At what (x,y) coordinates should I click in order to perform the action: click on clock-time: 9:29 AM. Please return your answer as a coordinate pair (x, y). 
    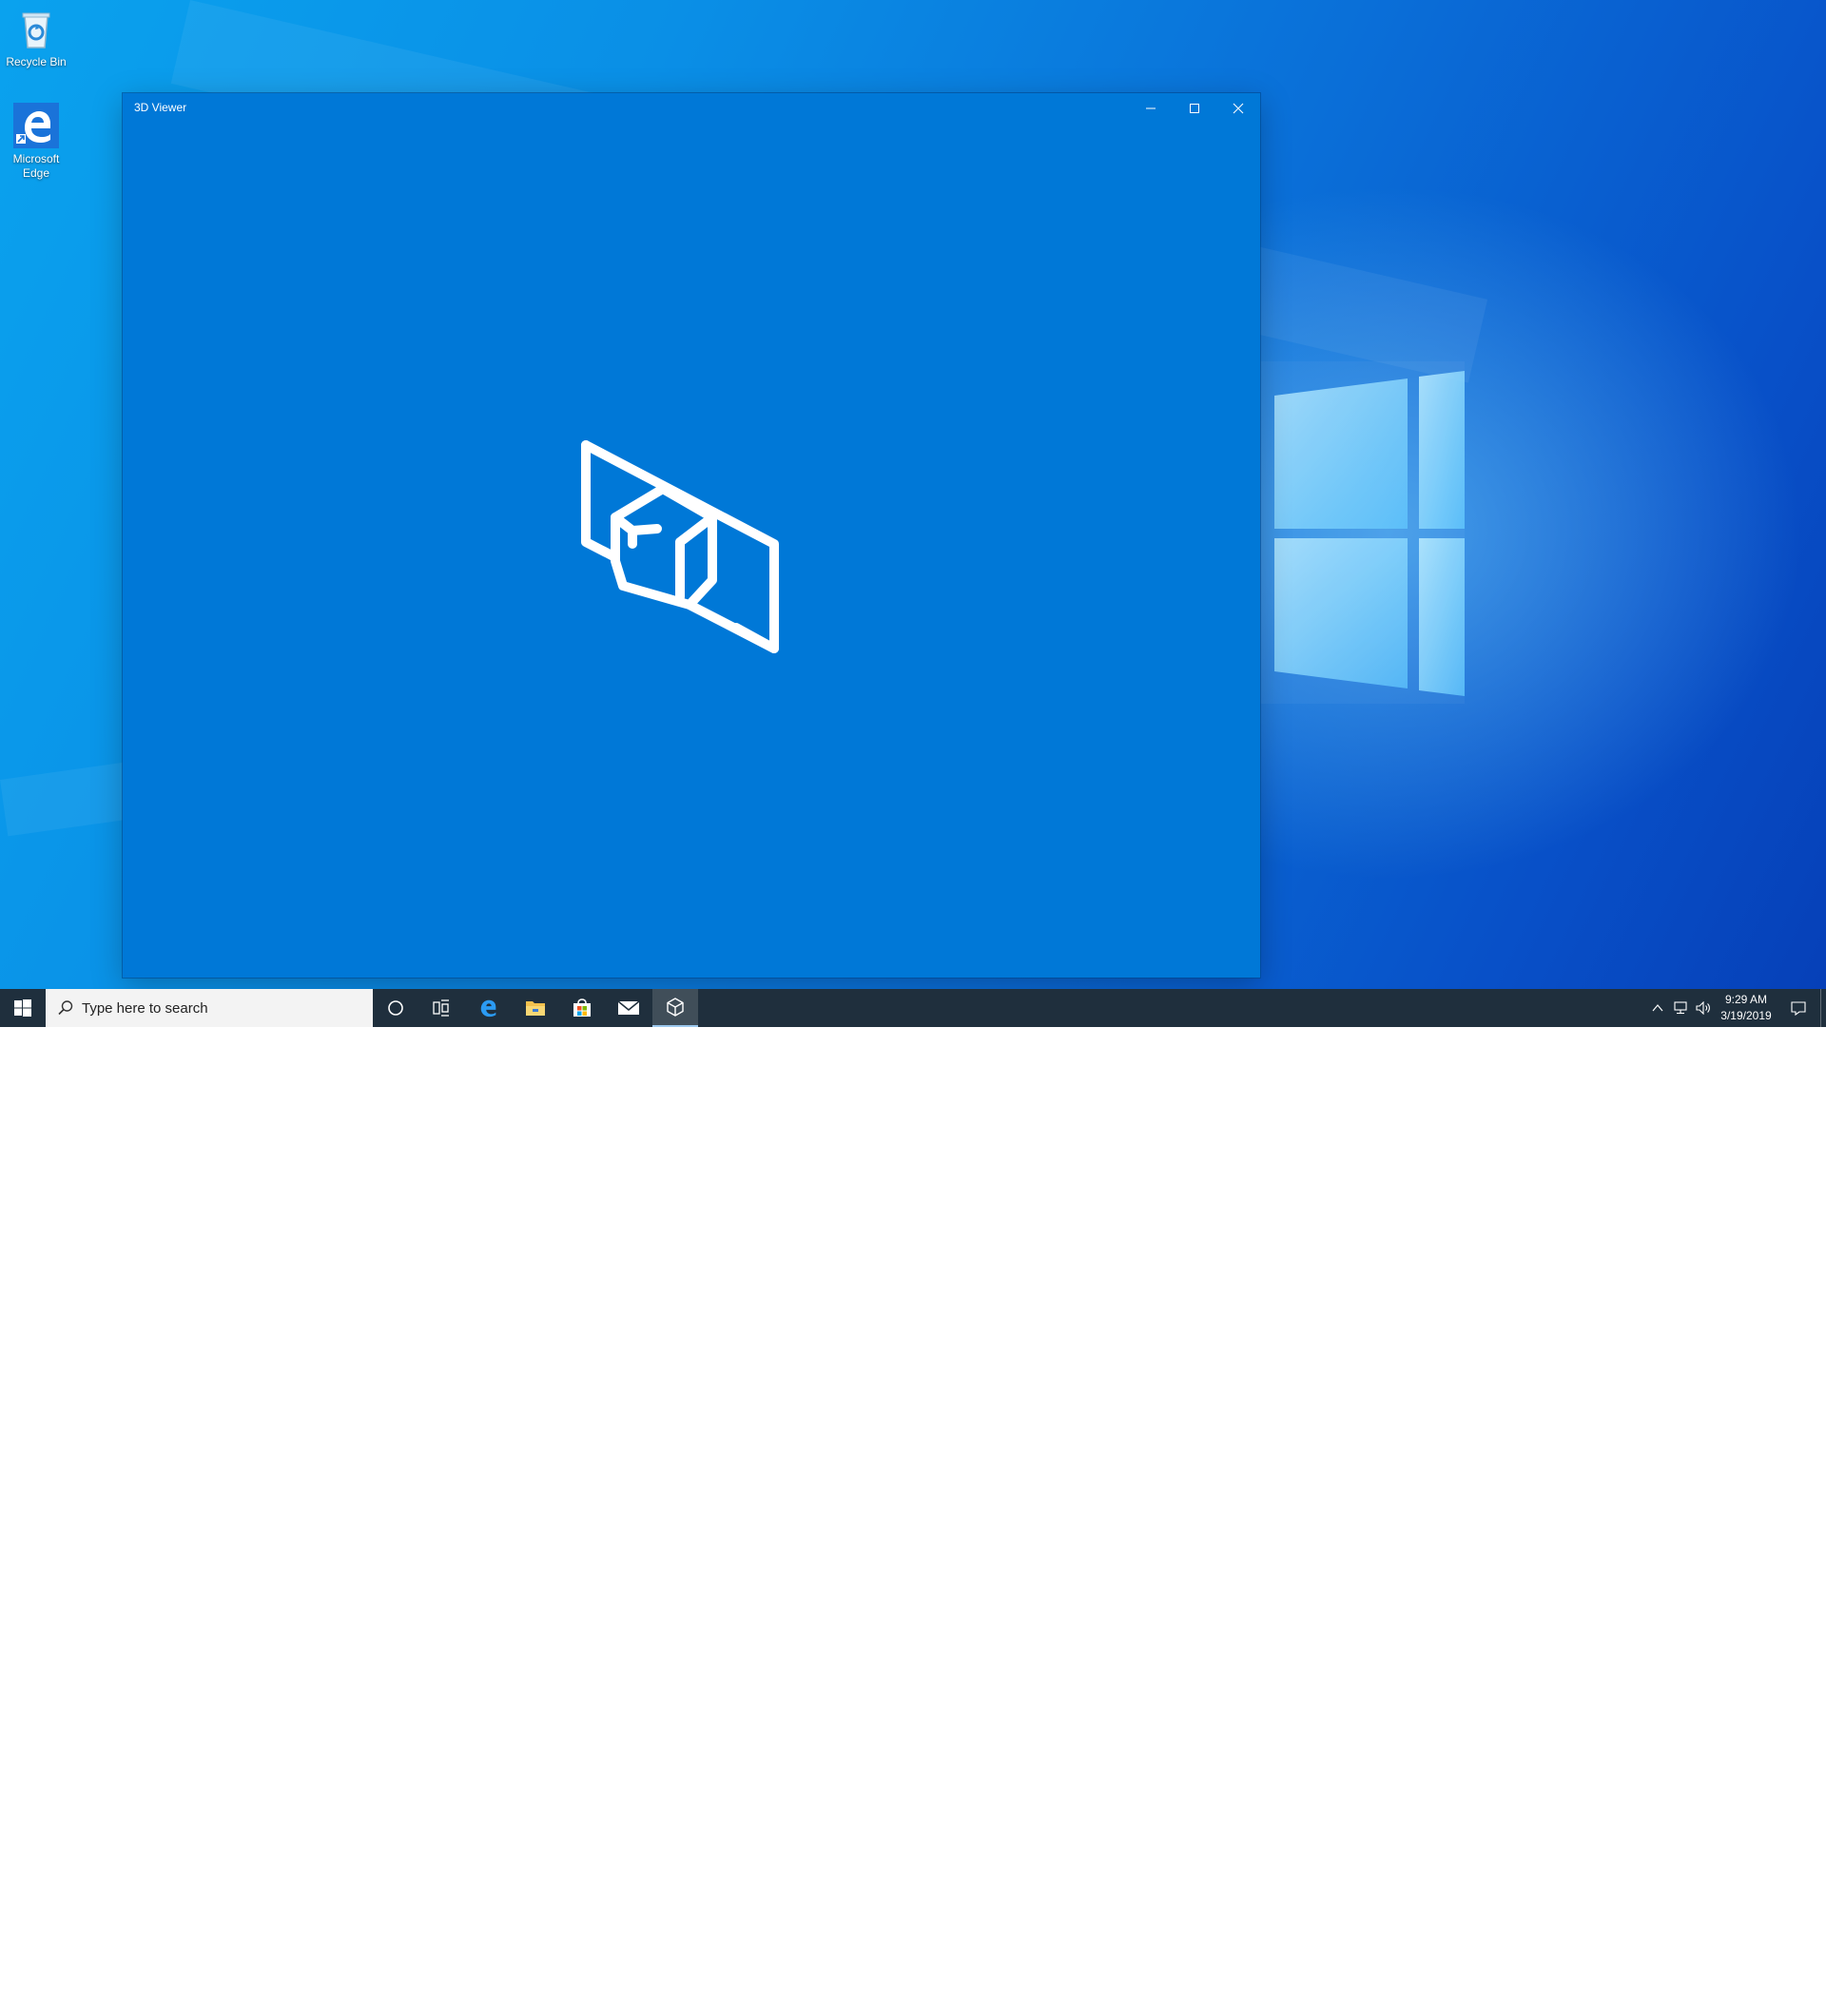
    Looking at the image, I should click on (1746, 999).